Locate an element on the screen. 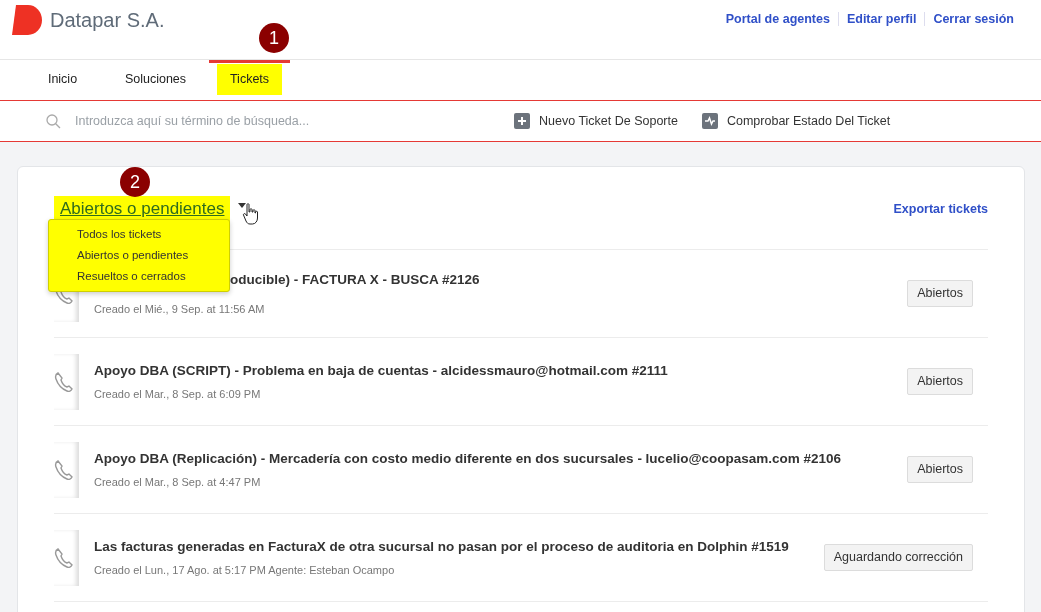  step-marker: 2 is located at coordinates (135, 182).